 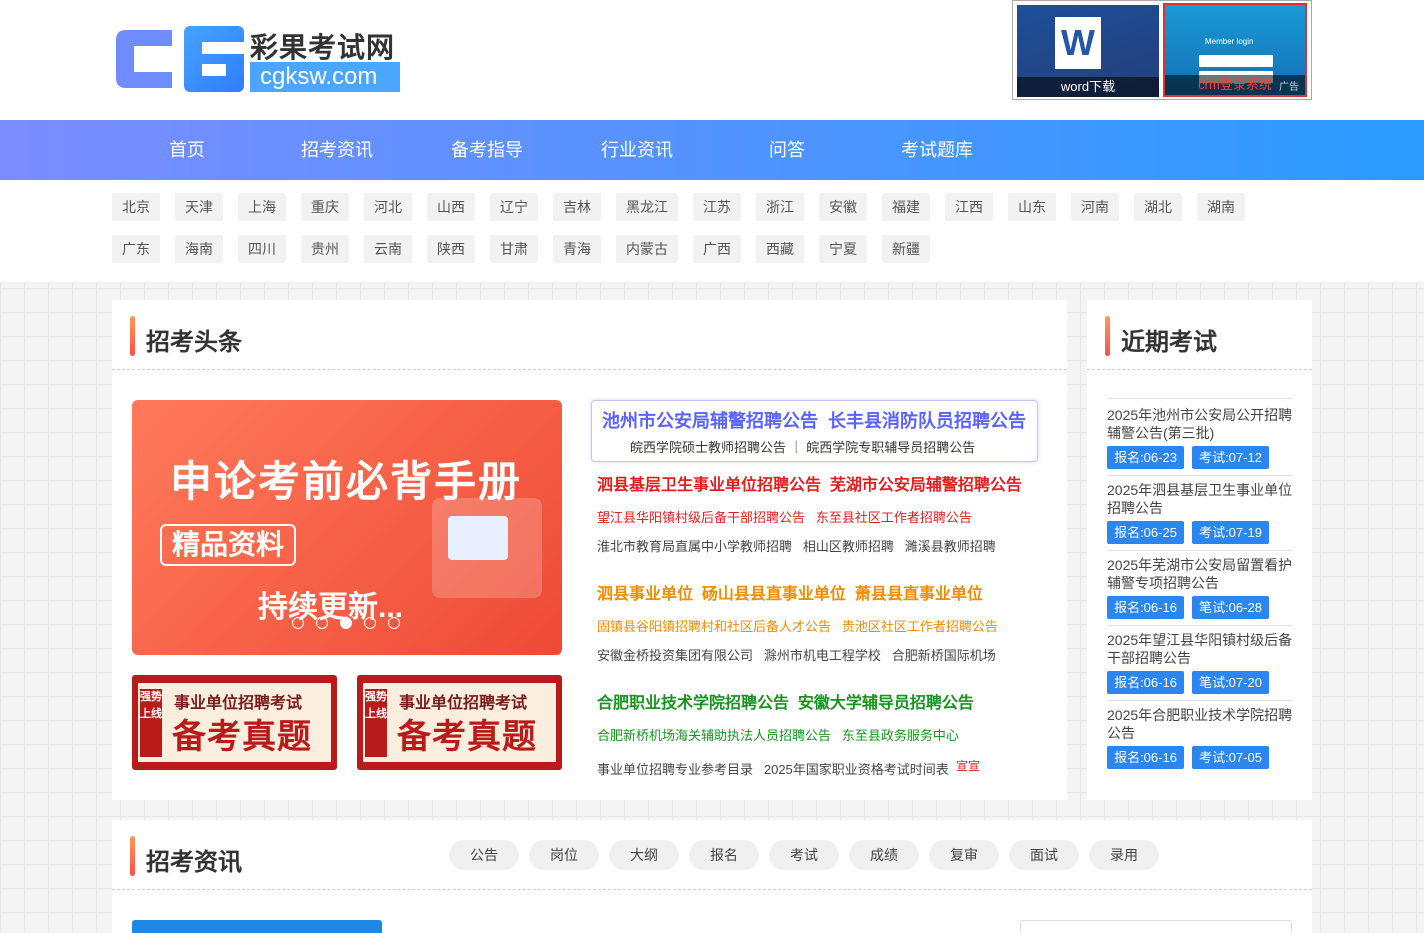 What do you see at coordinates (1088, 51) in the screenshot?
I see `ad-word-download: W word下载` at bounding box center [1088, 51].